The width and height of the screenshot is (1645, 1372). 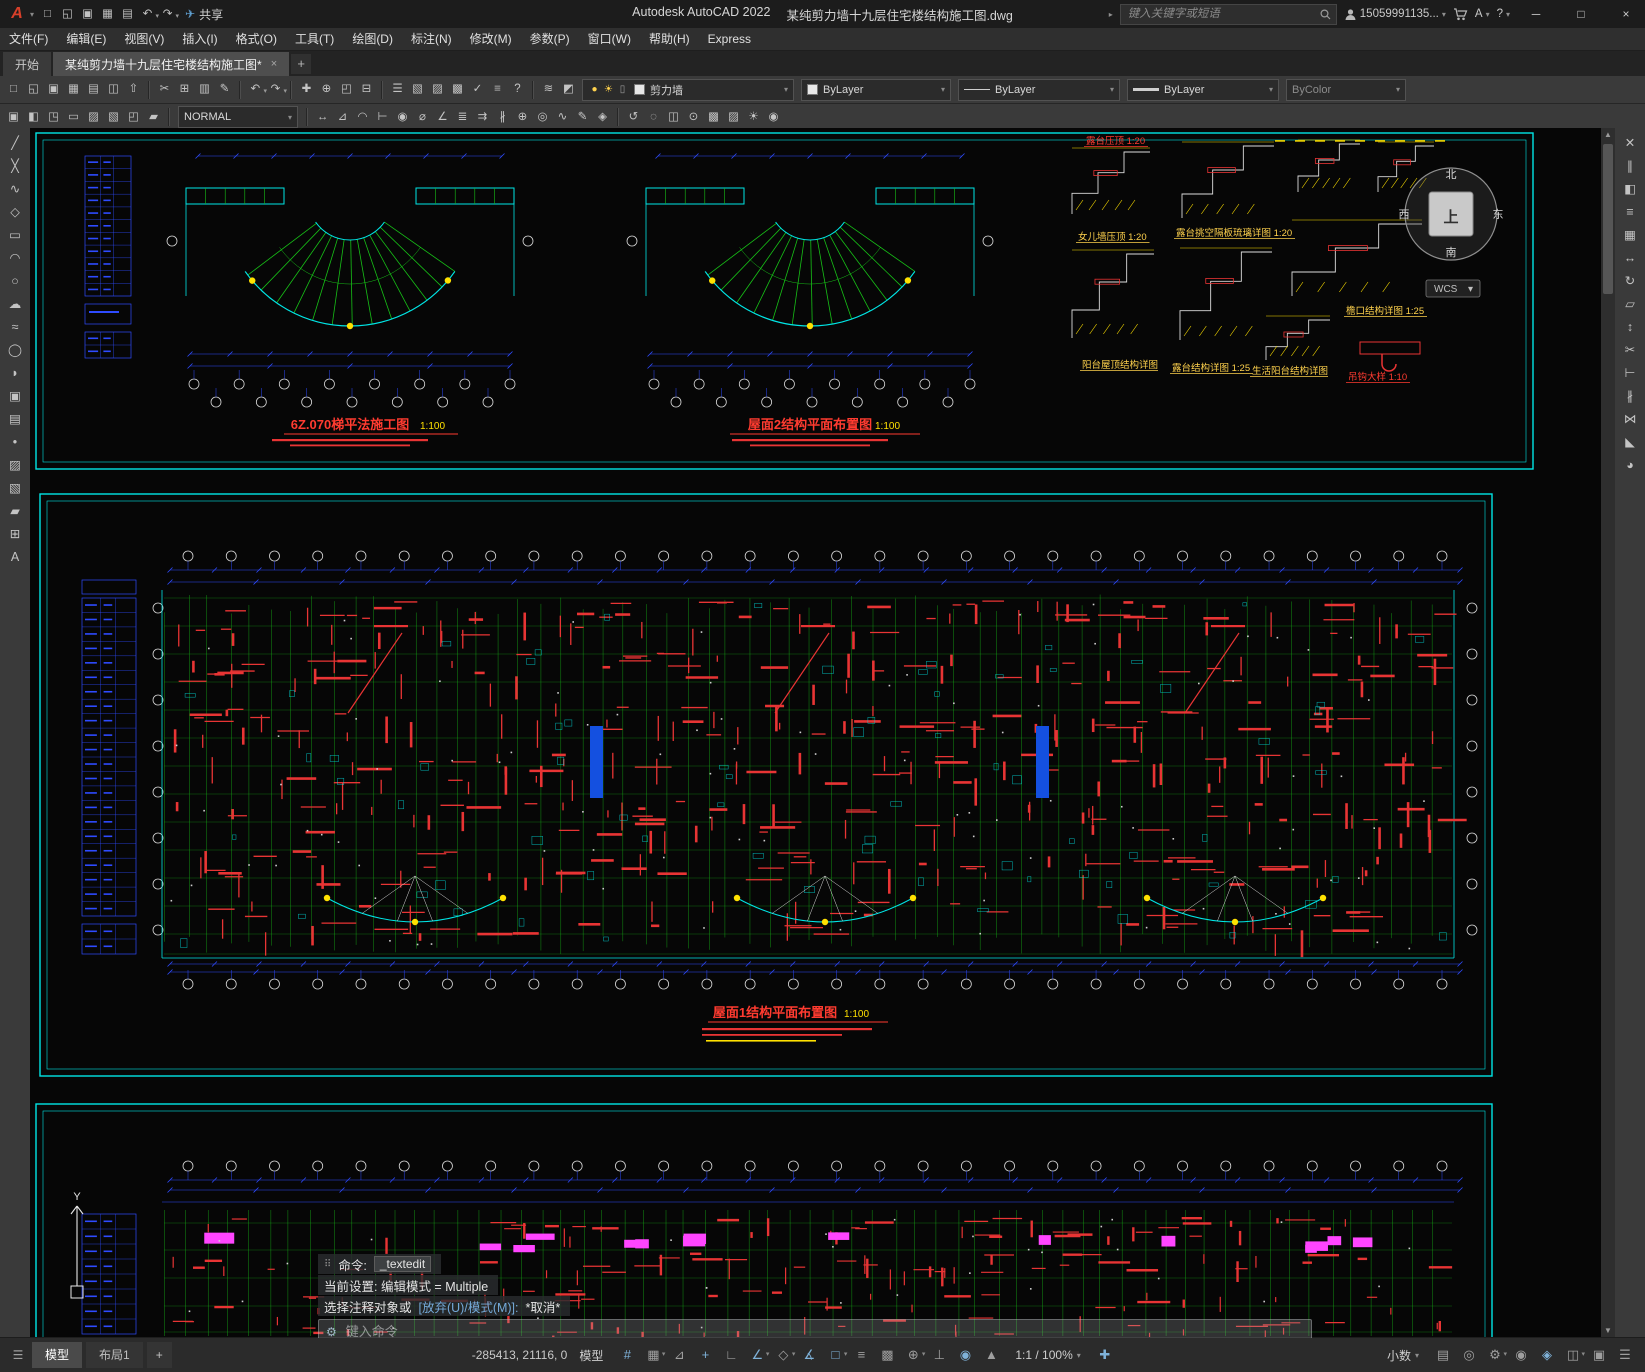 I want to click on erase-icon: ✕, so click(x=1630, y=143).